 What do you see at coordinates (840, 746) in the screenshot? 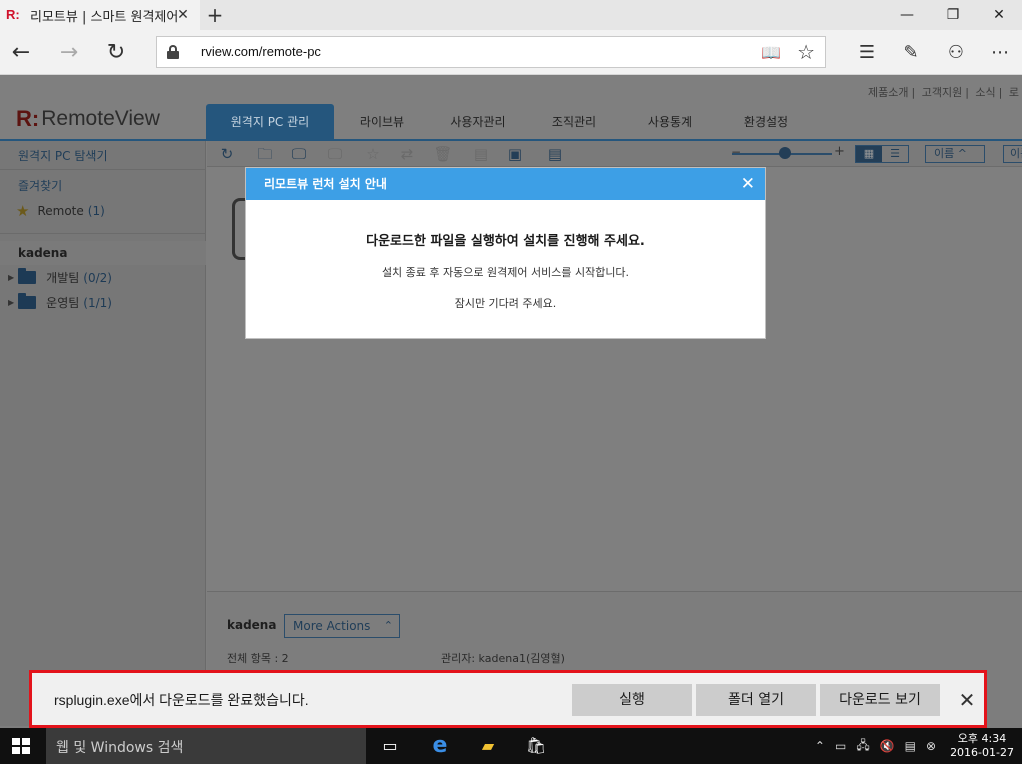
I see `battery-icon: ▭` at bounding box center [840, 746].